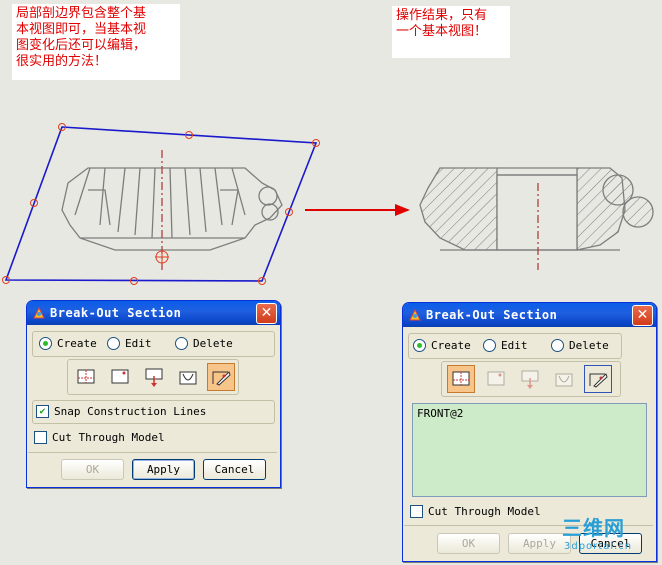 This screenshot has width=662, height=565. Describe the element at coordinates (593, 528) in the screenshot. I see `watermark-logo: 三维网` at that location.